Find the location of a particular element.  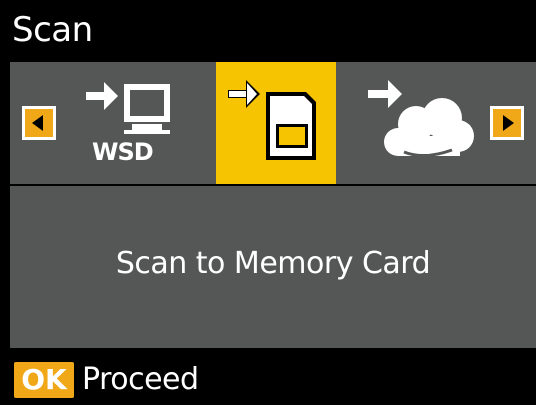

option-scan-to-cloud is located at coordinates (419, 123).